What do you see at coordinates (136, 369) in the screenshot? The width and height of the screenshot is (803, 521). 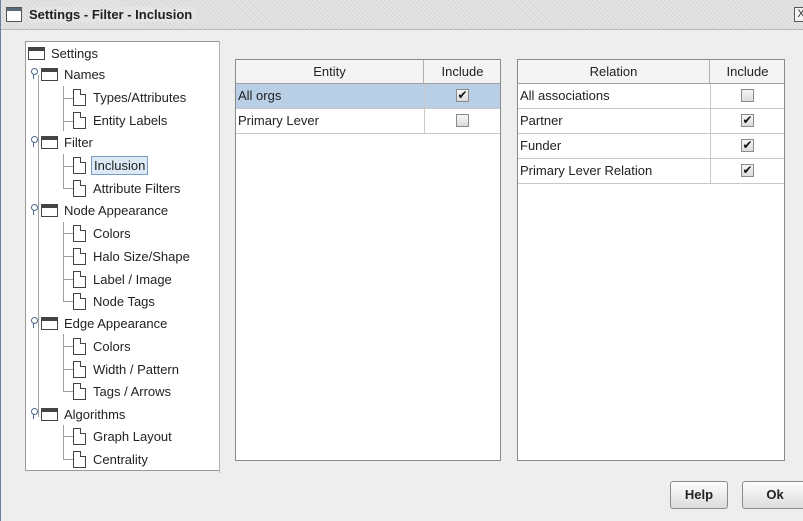 I see `tree-node-label: Width / Pattern` at bounding box center [136, 369].